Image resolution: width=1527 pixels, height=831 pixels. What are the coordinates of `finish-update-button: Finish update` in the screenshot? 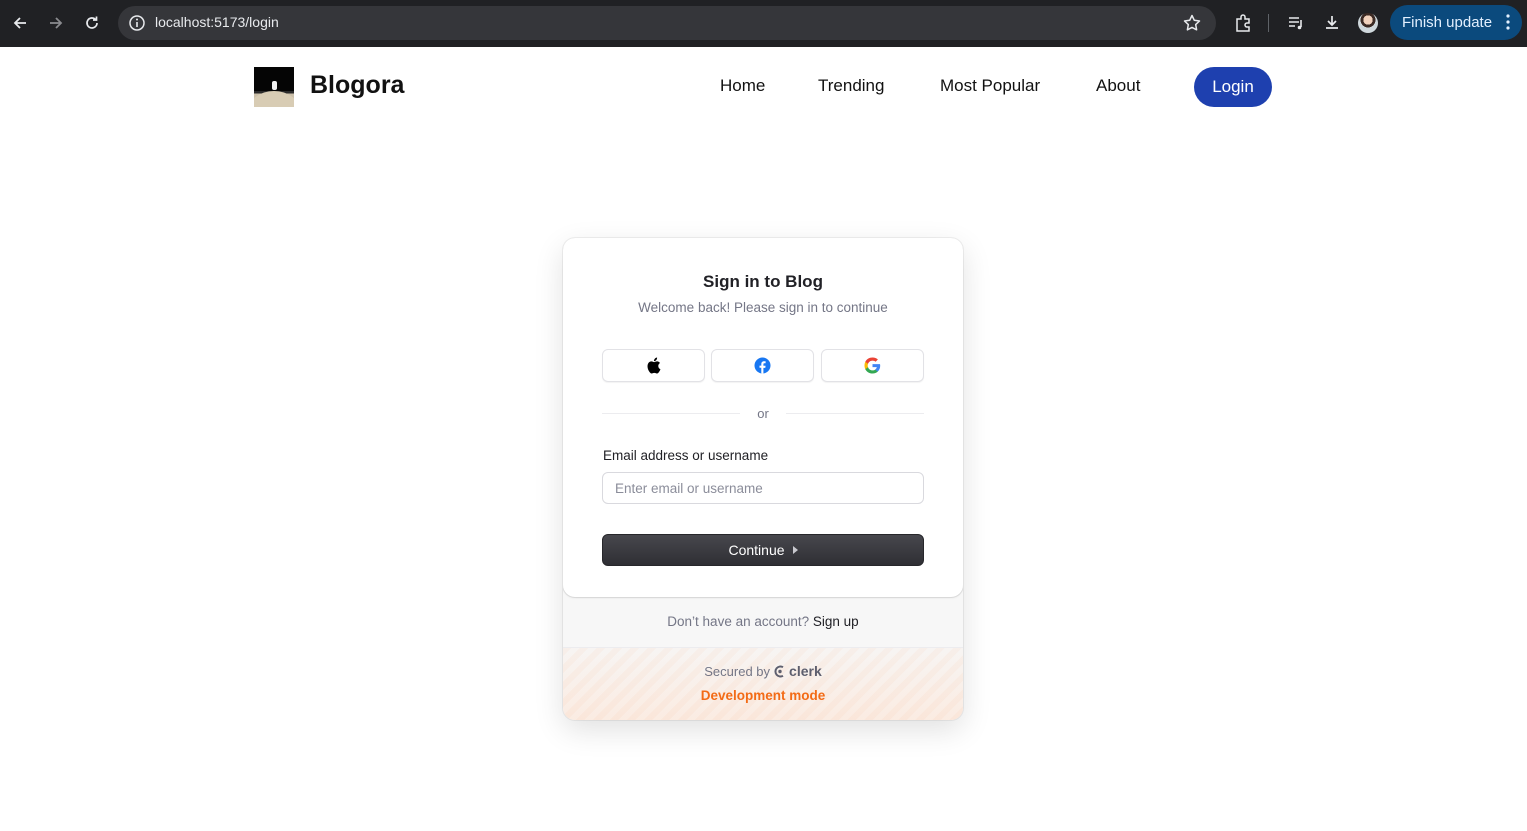 It's located at (1456, 22).